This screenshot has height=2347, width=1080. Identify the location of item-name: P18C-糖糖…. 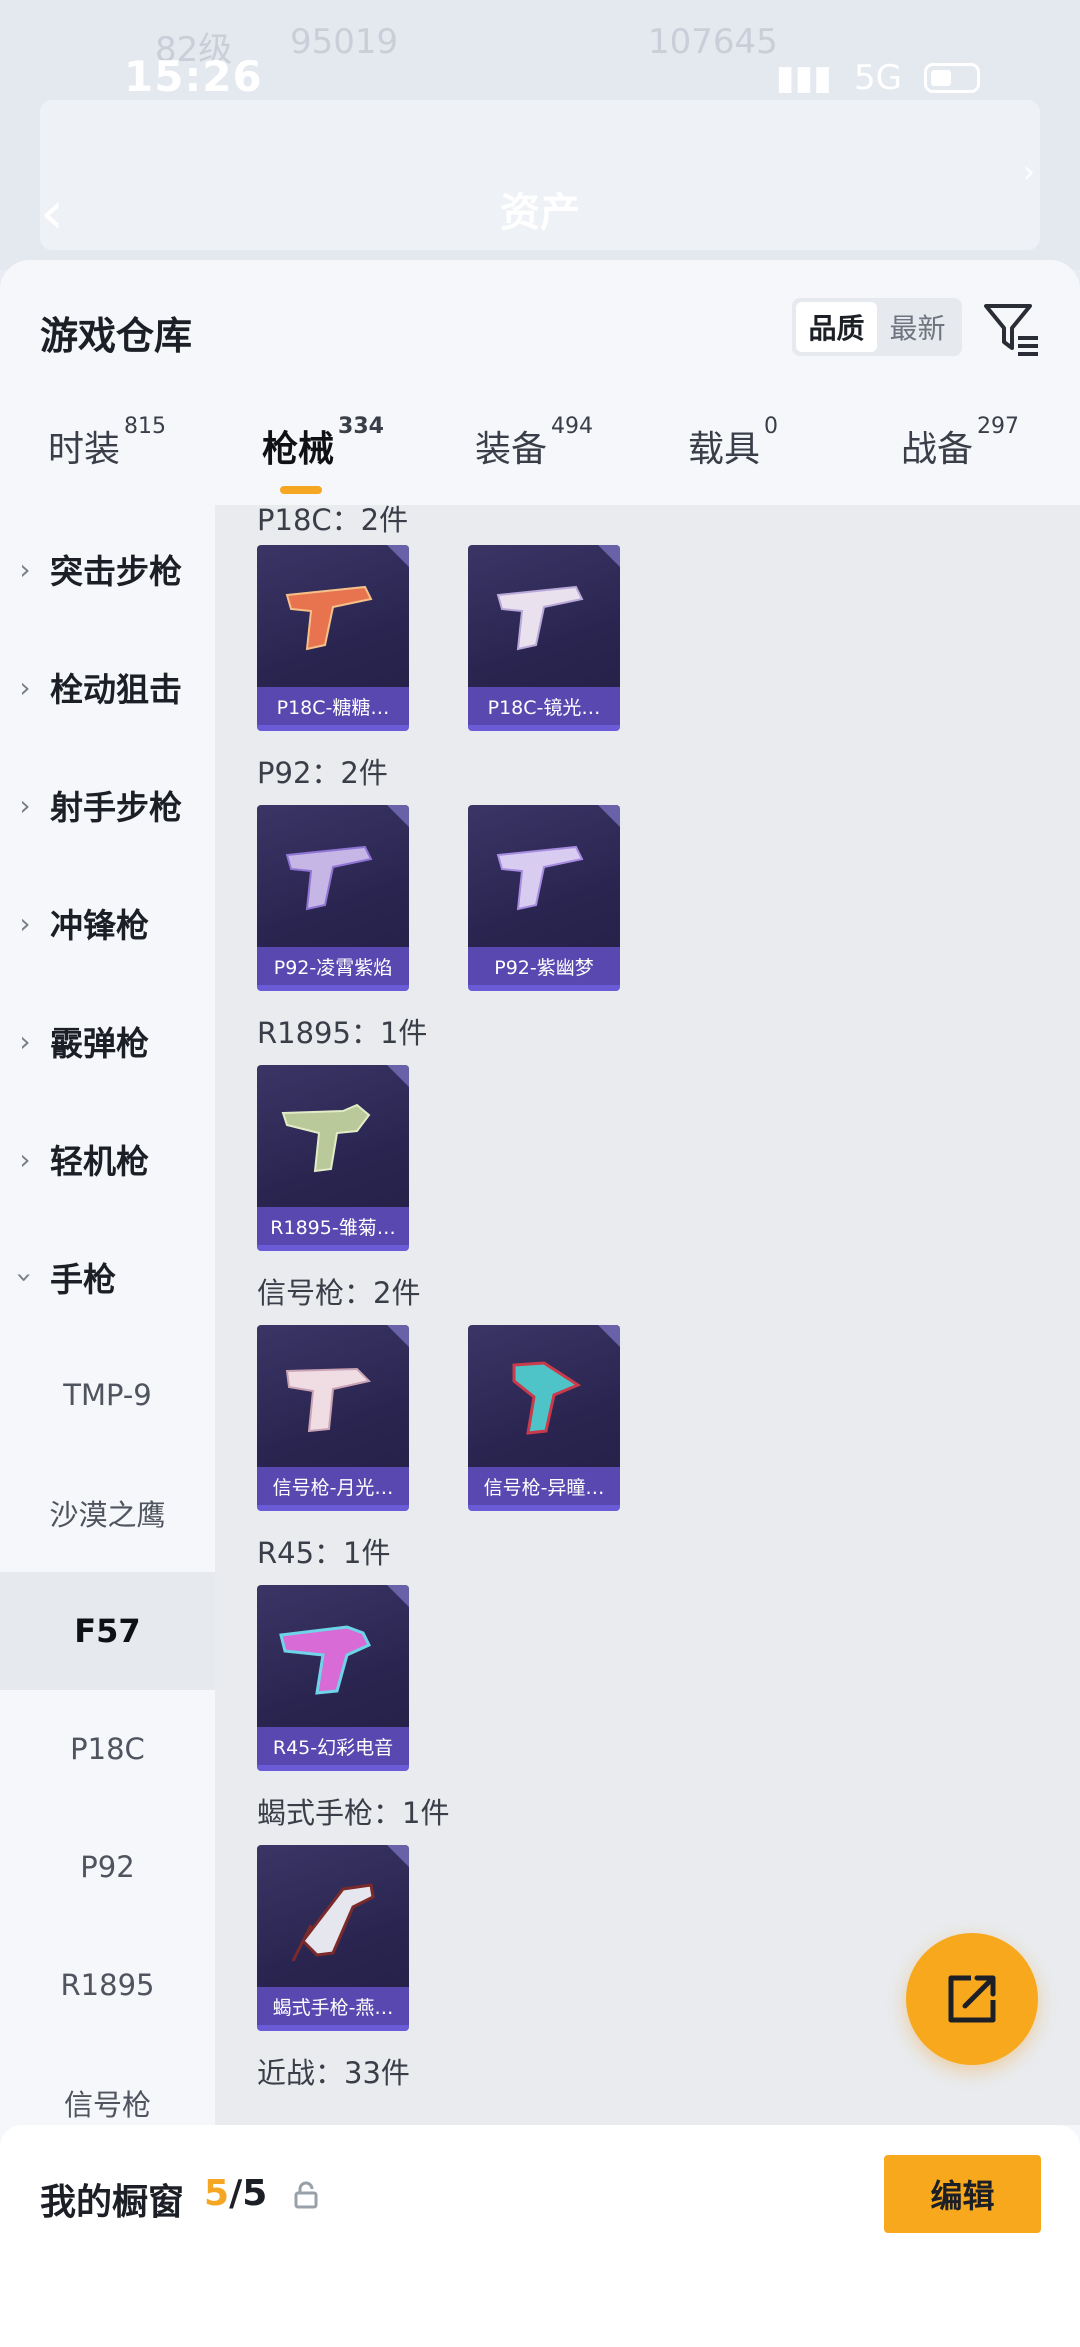
(333, 706).